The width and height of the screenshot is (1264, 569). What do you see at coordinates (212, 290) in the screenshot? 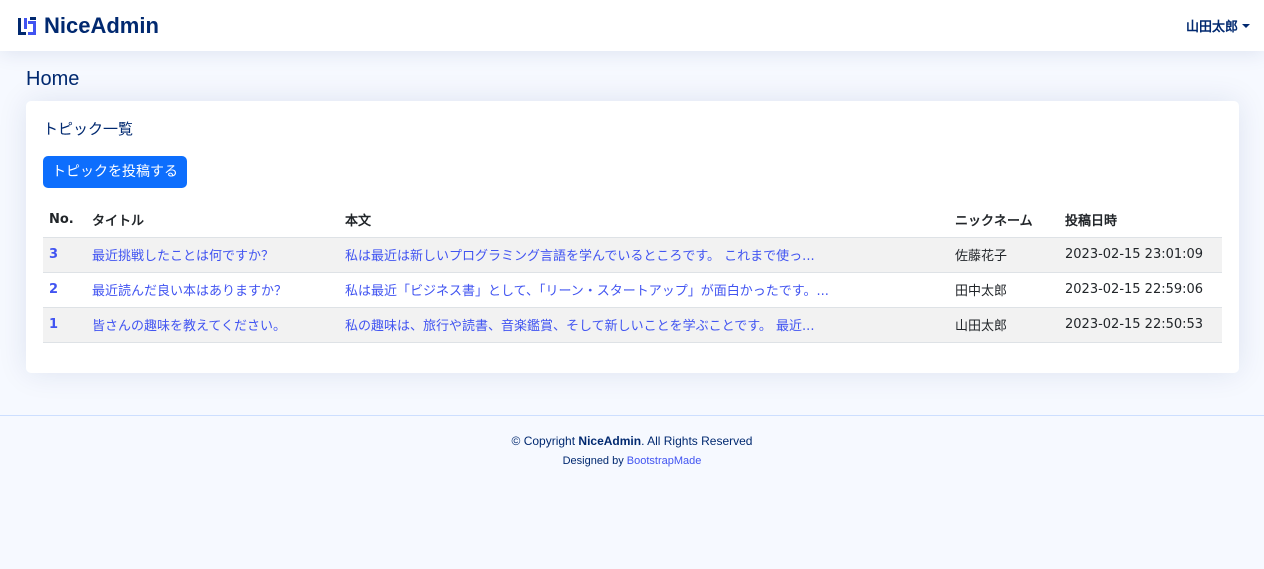
I see `topic-title-link: 最近読んだ良い本はありますか？` at bounding box center [212, 290].